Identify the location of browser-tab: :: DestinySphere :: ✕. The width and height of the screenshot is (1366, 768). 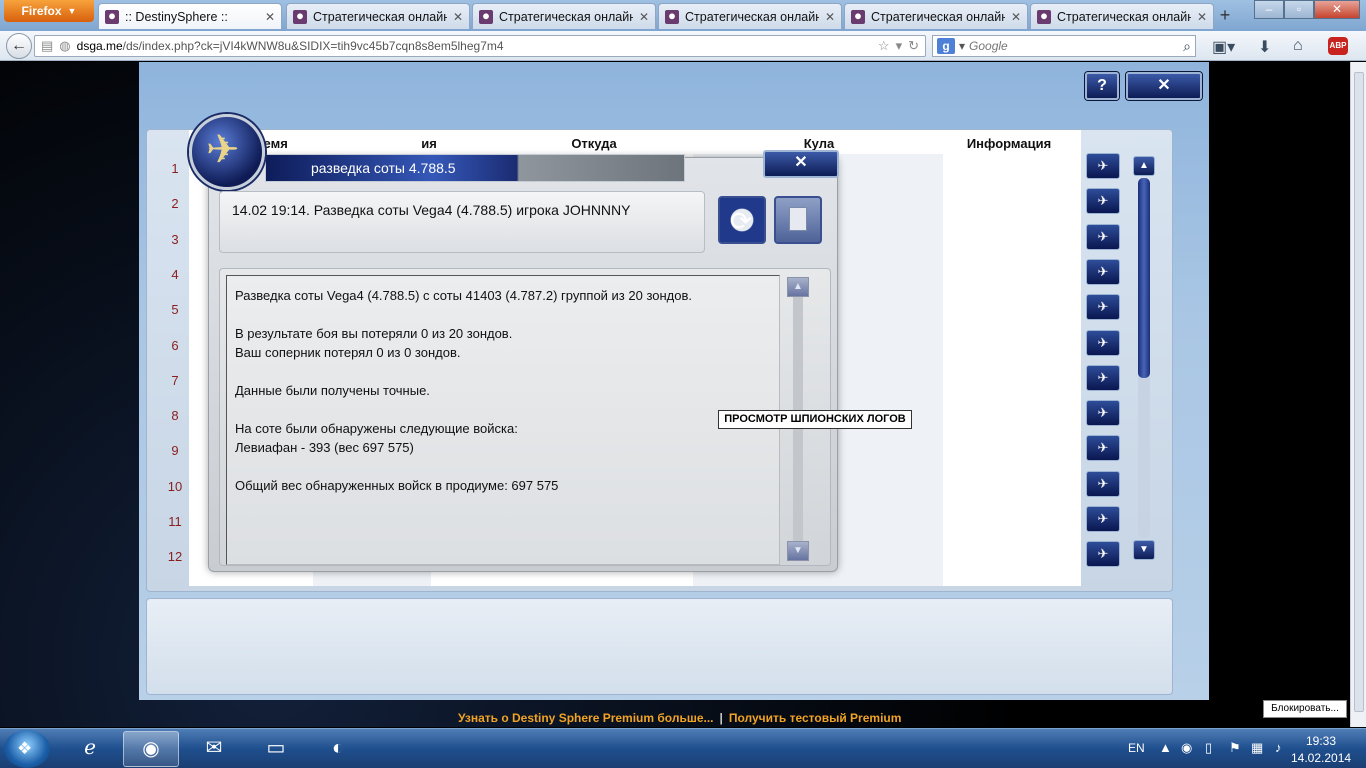
(190, 16).